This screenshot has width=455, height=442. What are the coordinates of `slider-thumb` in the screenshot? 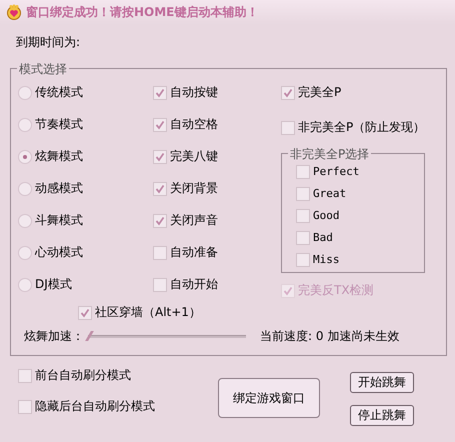 It's located at (89, 336).